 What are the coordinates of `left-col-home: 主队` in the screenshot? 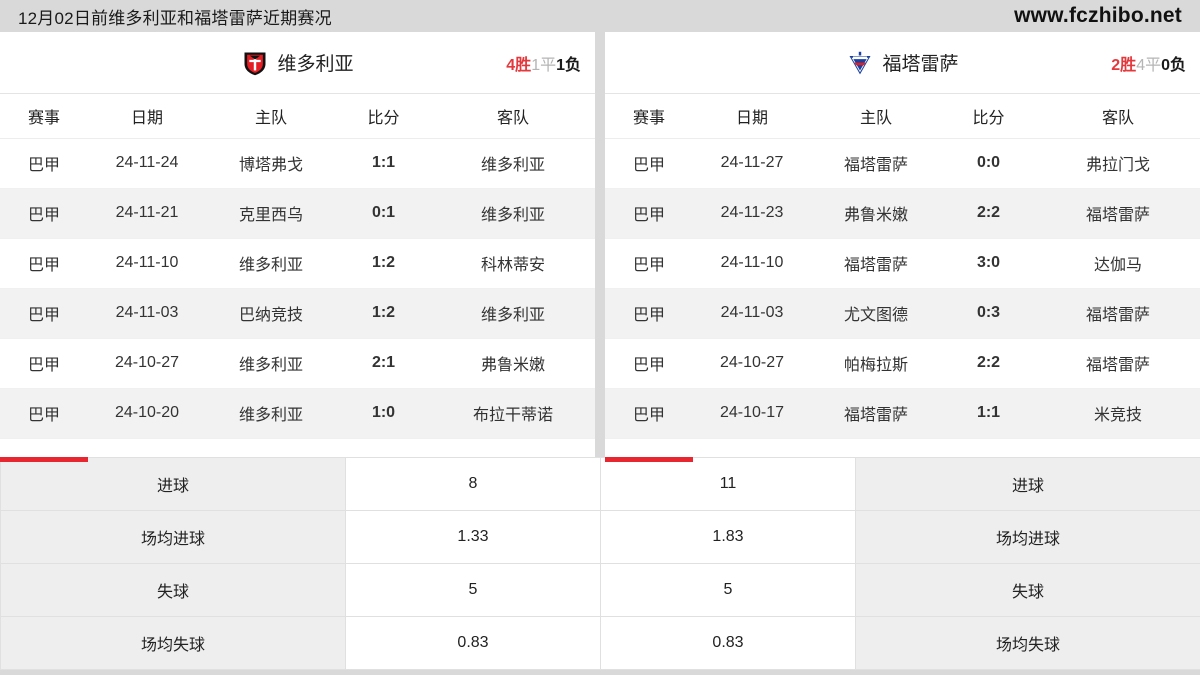 It's located at (271, 116).